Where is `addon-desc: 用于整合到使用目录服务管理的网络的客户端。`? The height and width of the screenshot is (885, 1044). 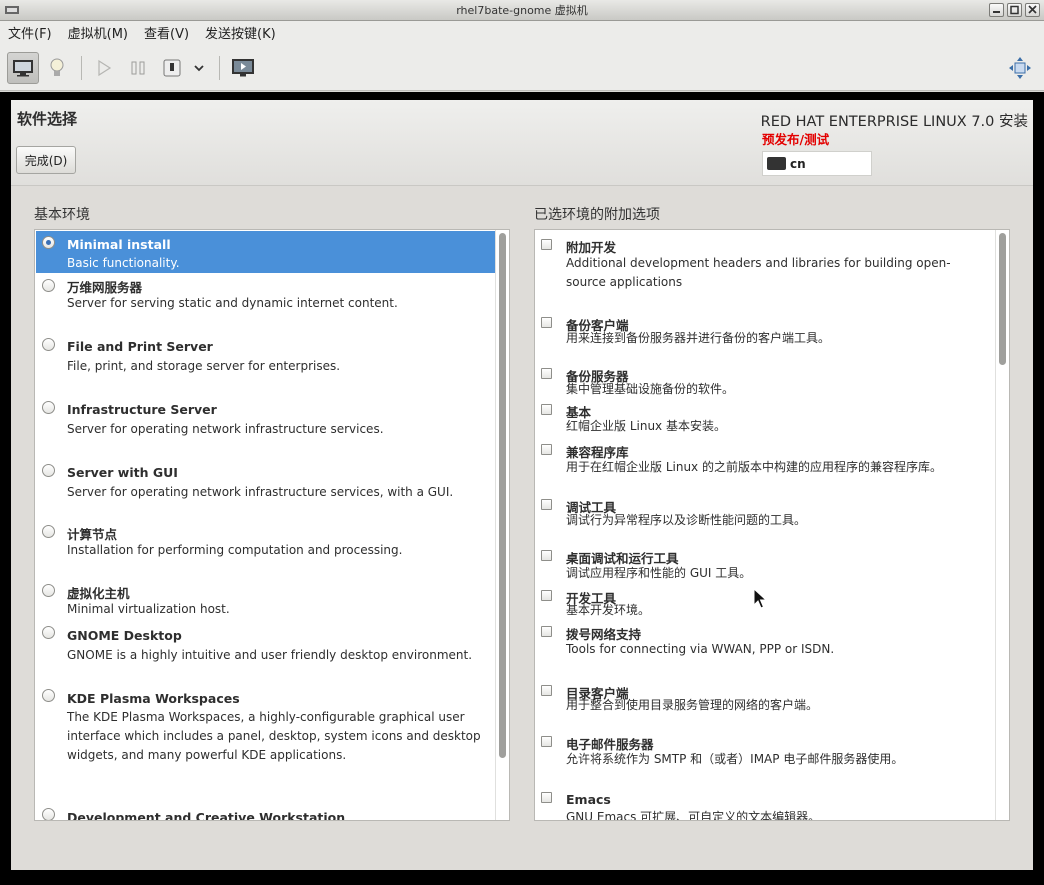 addon-desc: 用于整合到使用目录服务管理的网络的客户端。 is located at coordinates (692, 705).